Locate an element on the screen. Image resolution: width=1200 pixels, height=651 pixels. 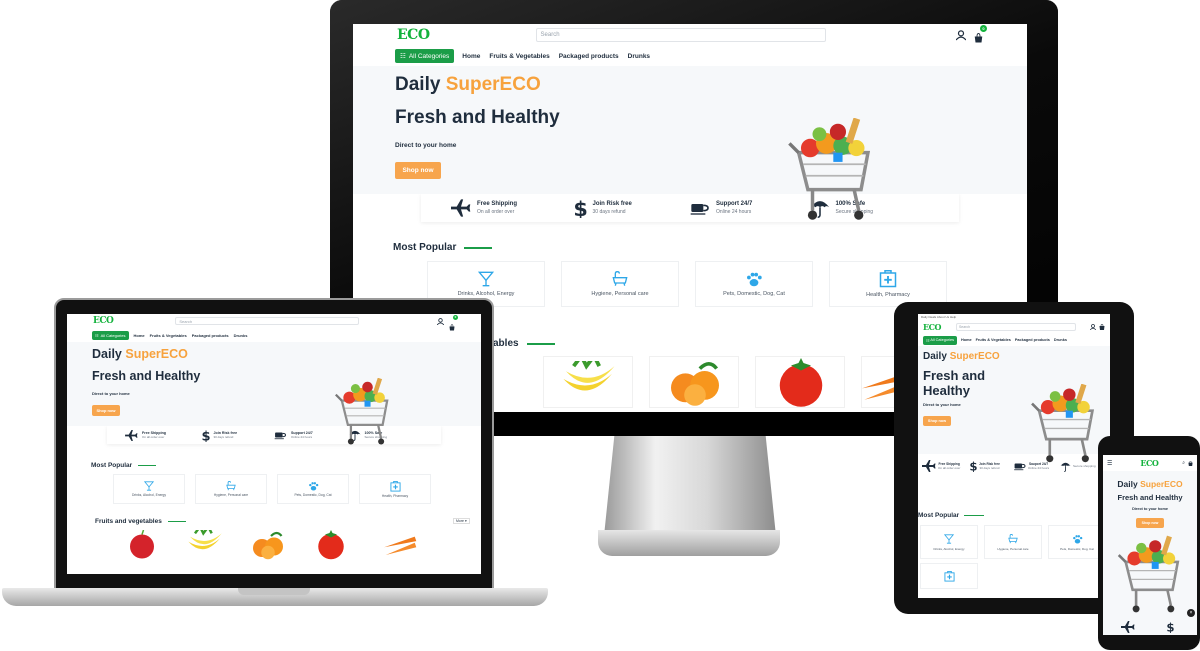
fruits-heading: Fruits and vegetables More ▾ is located at coordinates (288, 521).